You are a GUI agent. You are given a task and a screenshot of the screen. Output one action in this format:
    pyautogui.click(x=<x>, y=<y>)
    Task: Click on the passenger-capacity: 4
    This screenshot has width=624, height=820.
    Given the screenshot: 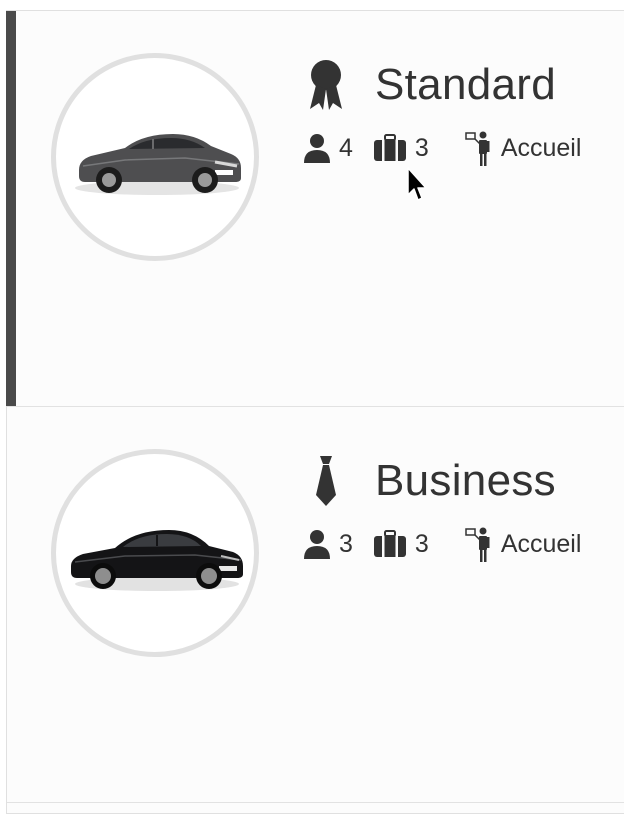 What is the action you would take?
    pyautogui.click(x=328, y=148)
    